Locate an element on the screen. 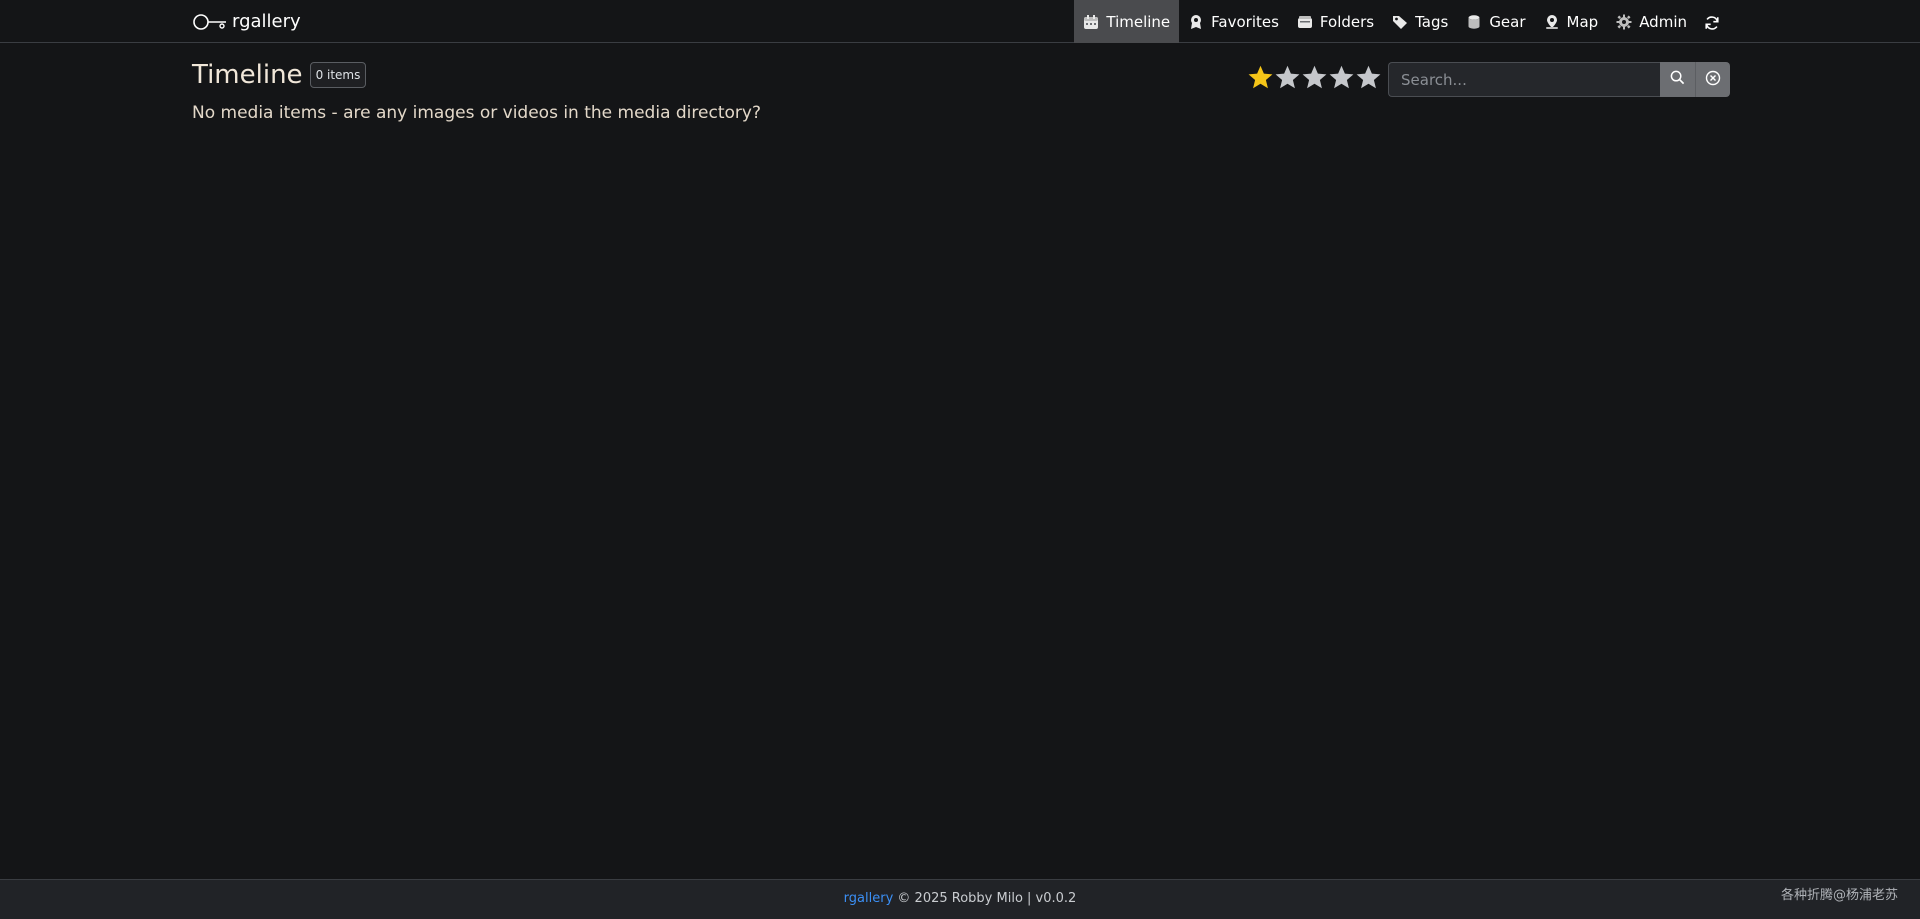 The image size is (1920, 919). nav-folders: Folders is located at coordinates (1335, 21).